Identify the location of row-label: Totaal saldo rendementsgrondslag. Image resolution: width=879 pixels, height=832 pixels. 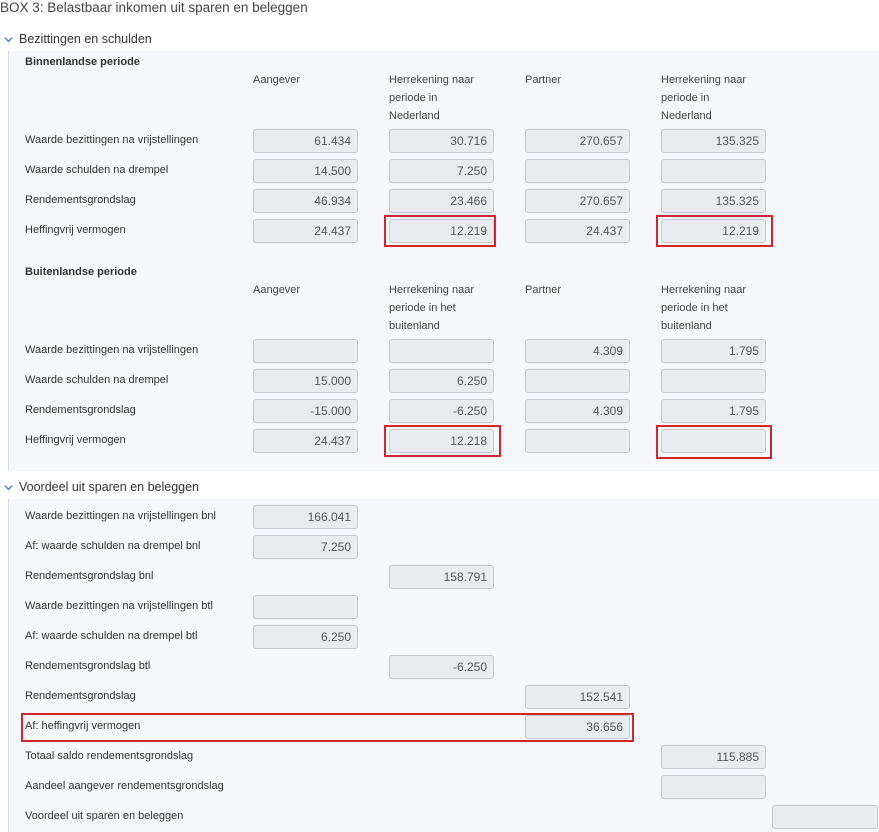
(109, 756).